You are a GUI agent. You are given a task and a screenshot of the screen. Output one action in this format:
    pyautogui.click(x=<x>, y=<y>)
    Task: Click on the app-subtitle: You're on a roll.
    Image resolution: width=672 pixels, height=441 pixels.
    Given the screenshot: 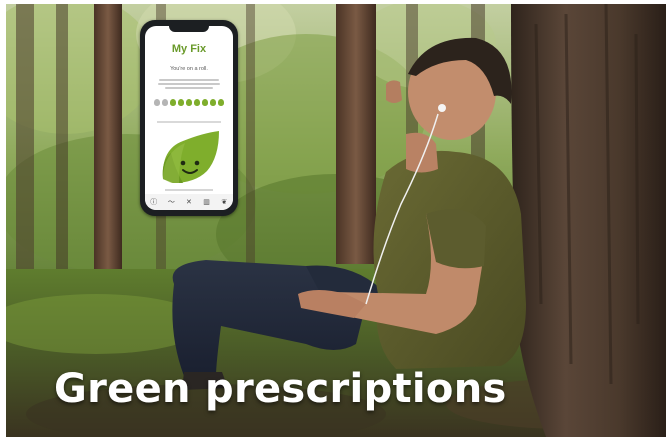 What is the action you would take?
    pyautogui.click(x=189, y=69)
    